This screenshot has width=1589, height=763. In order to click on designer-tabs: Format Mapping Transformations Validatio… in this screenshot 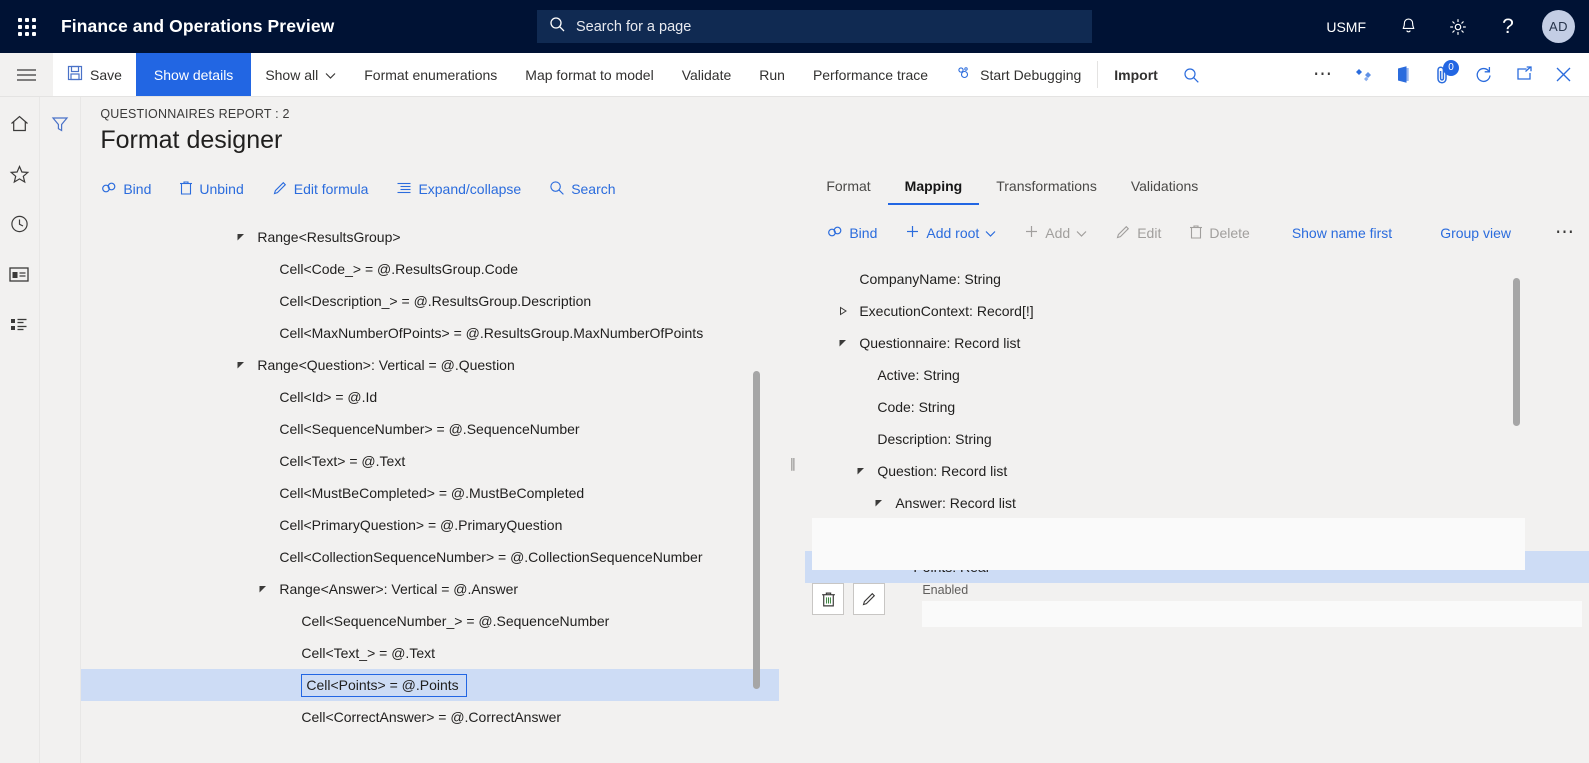, I will do `click(1197, 189)`.